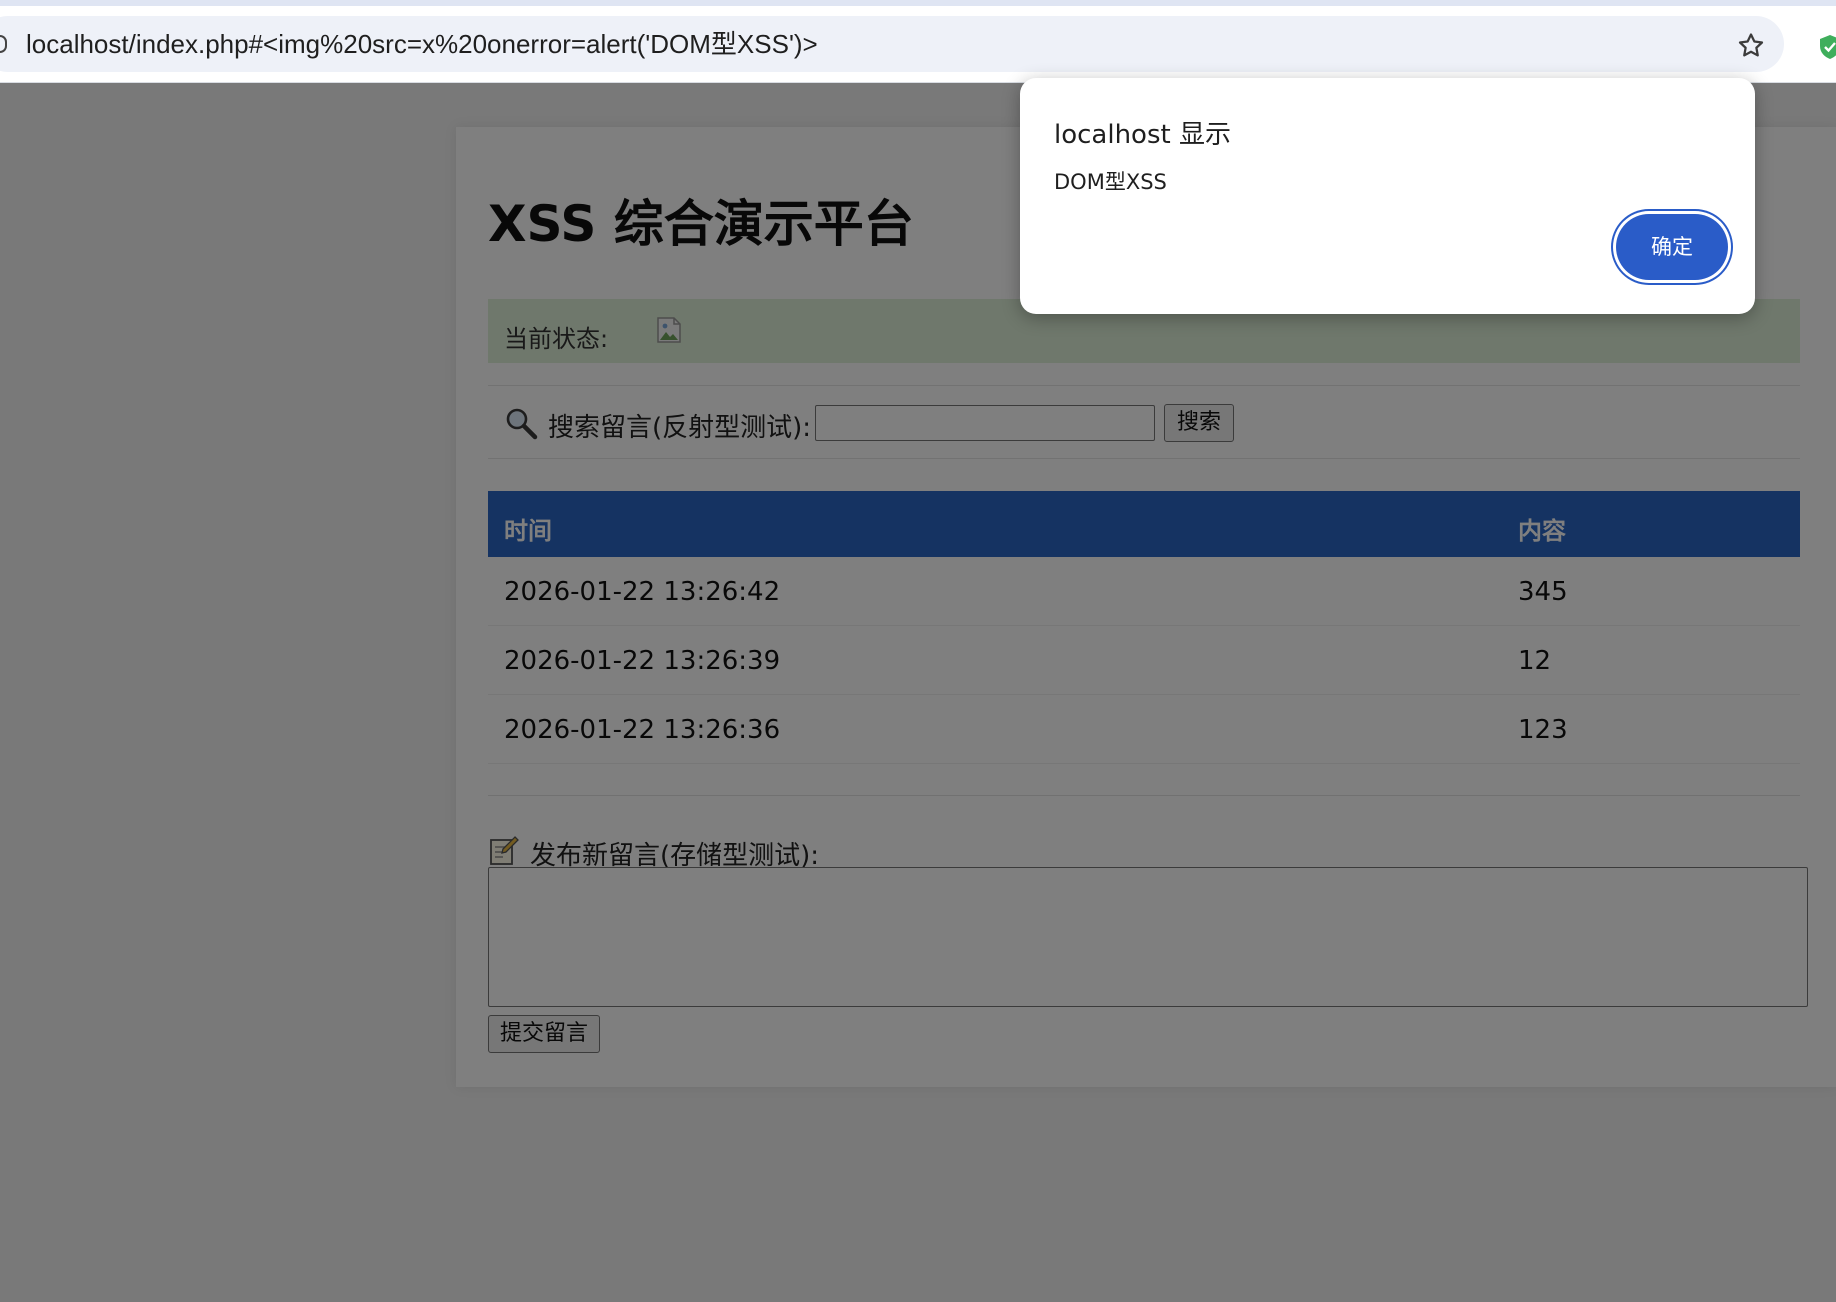 This screenshot has width=1836, height=1302. I want to click on alert-dialog: localhost 显示 DOM型XSS 确定, so click(1387, 196).